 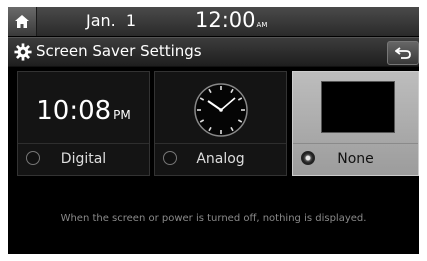 What do you see at coordinates (213, 52) in the screenshot?
I see `title-bar: Screen Saver Settings` at bounding box center [213, 52].